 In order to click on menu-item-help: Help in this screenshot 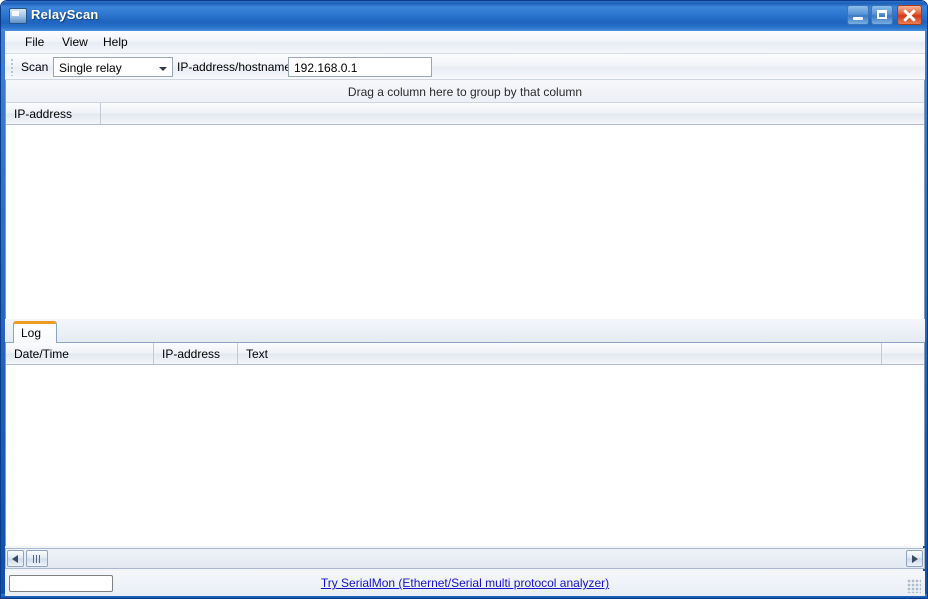, I will do `click(115, 43)`.